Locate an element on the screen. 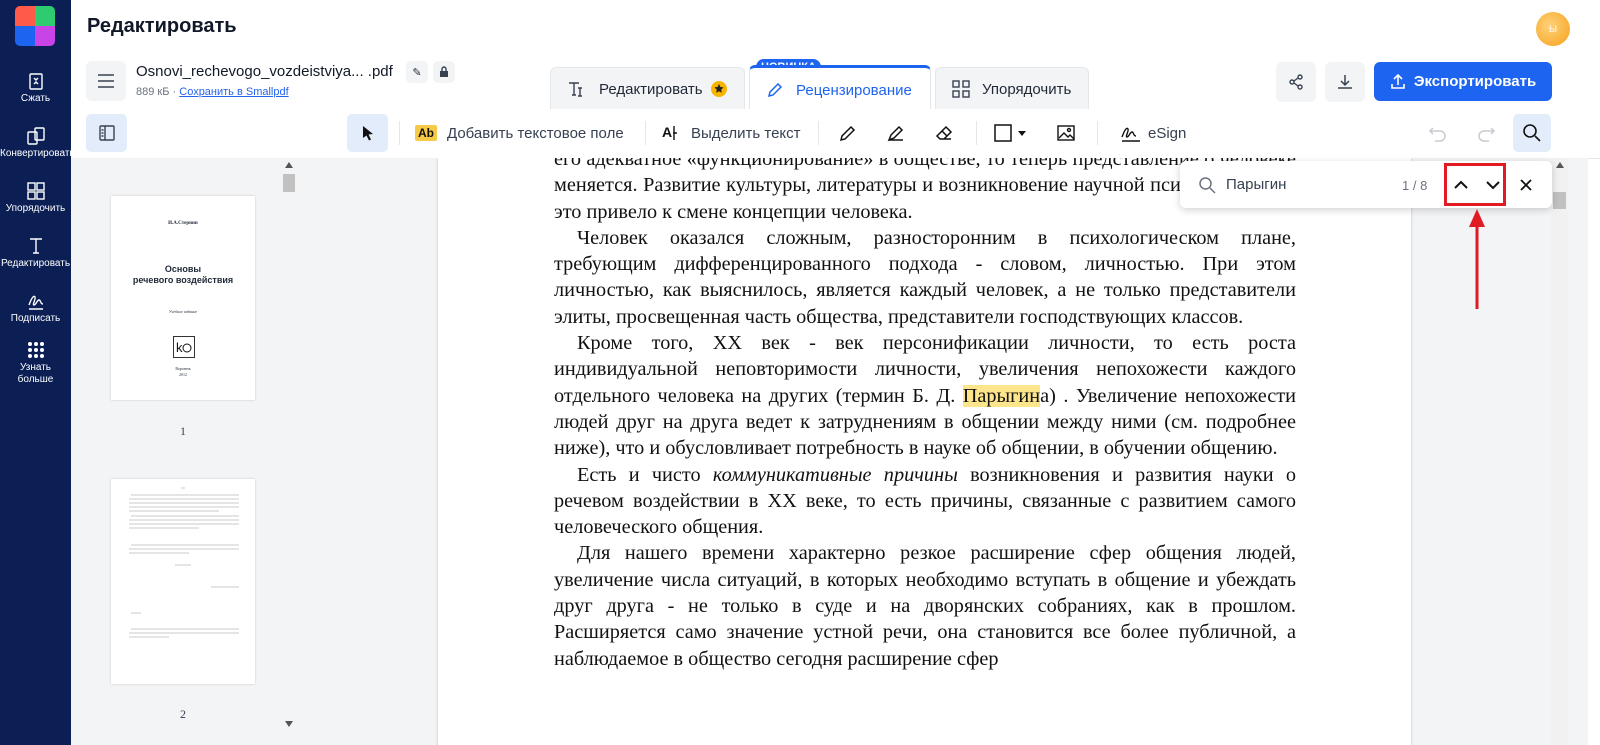 This screenshot has height=745, width=1600. thumbnails-toggle-button is located at coordinates (106, 133).